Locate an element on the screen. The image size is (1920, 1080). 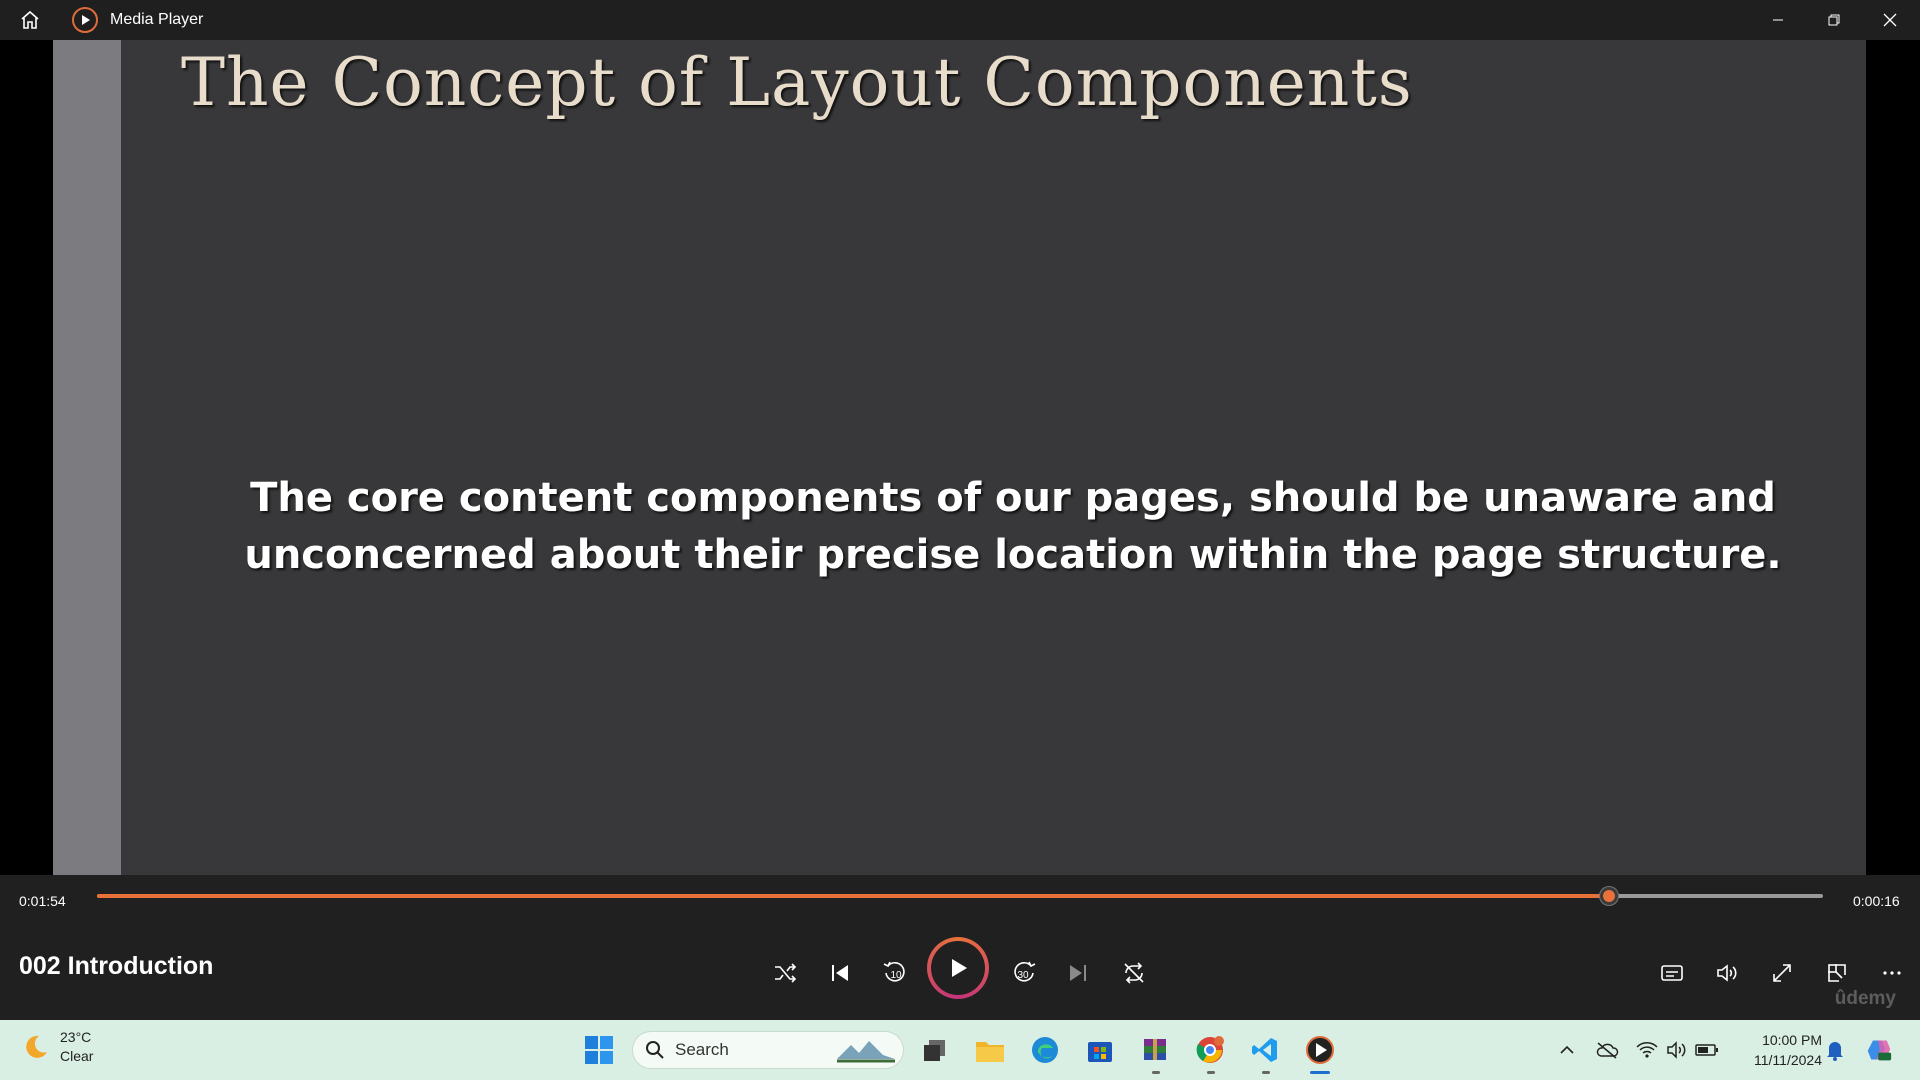
media-player-taskbar-button is located at coordinates (1320, 1050).